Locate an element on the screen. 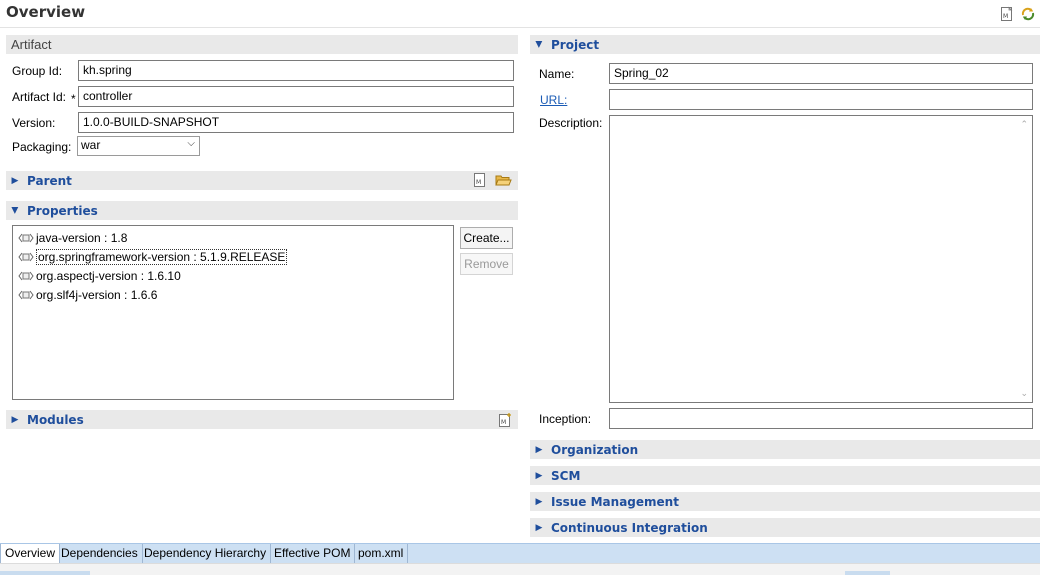 The width and height of the screenshot is (1040, 575). parent-section-header: ▶ Parent is located at coordinates (262, 180).